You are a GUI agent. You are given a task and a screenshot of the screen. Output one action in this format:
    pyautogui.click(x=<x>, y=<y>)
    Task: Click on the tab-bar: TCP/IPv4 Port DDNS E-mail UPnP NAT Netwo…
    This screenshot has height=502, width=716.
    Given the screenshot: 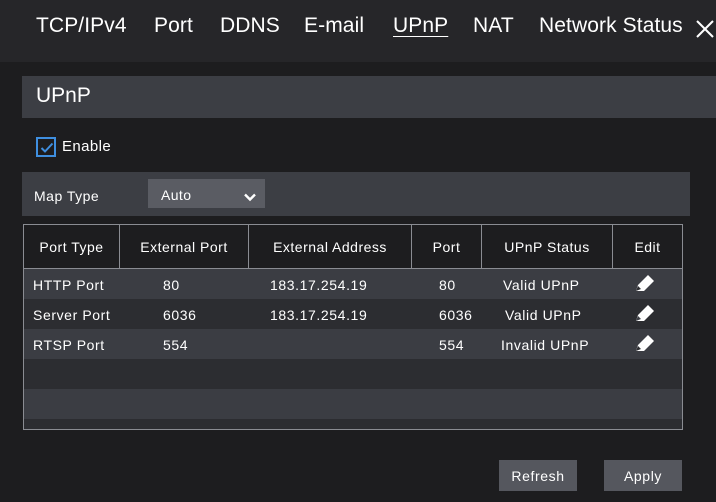 What is the action you would take?
    pyautogui.click(x=358, y=31)
    